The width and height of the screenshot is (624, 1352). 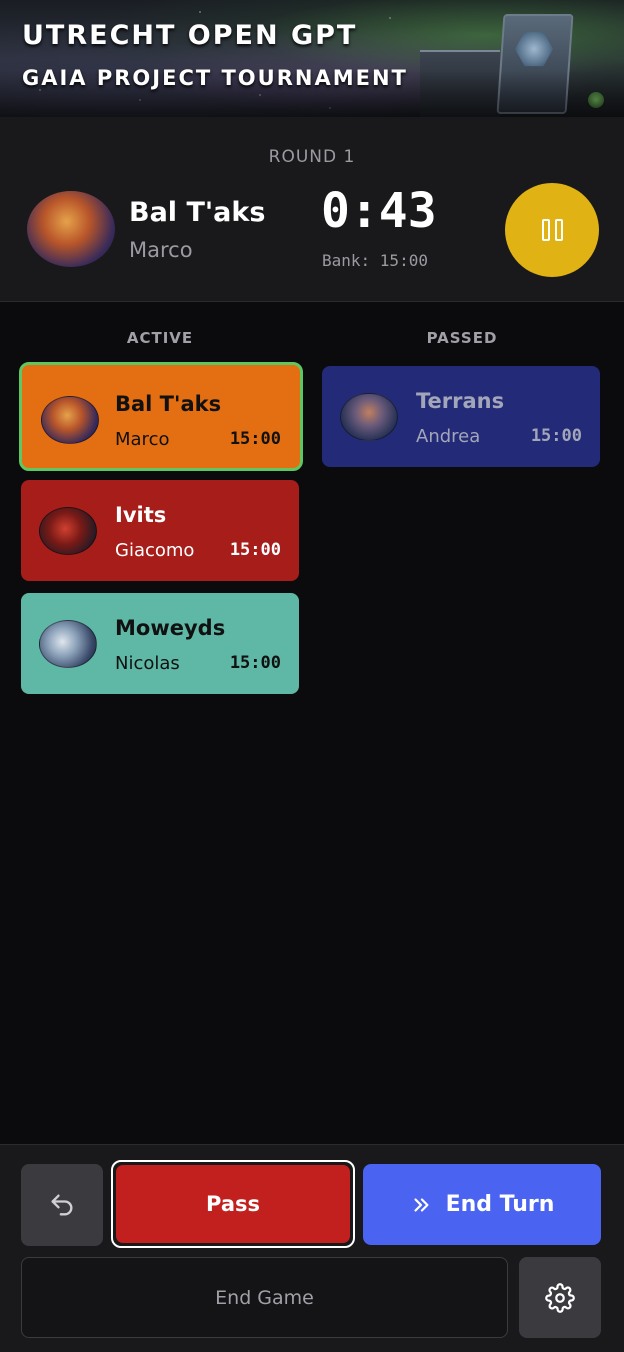 I want to click on round-label: ROUND 1, so click(x=312, y=157).